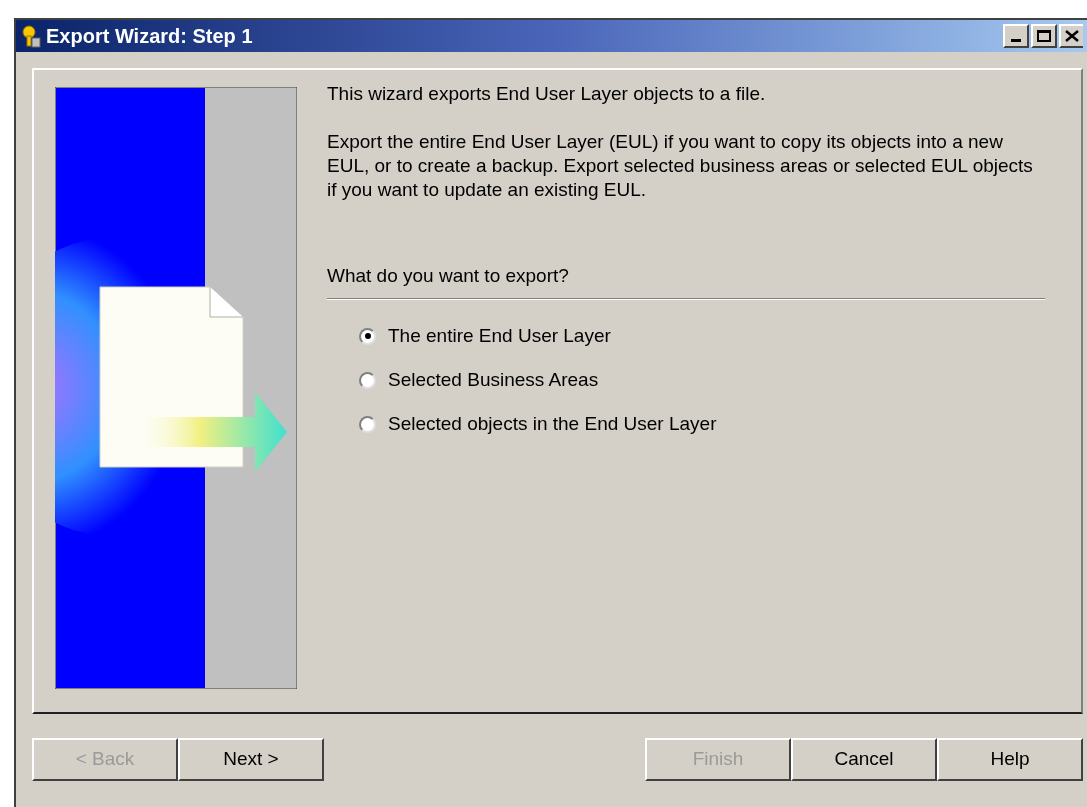 This screenshot has width=1087, height=807. I want to click on option-label: Selected Business Areas, so click(493, 380).